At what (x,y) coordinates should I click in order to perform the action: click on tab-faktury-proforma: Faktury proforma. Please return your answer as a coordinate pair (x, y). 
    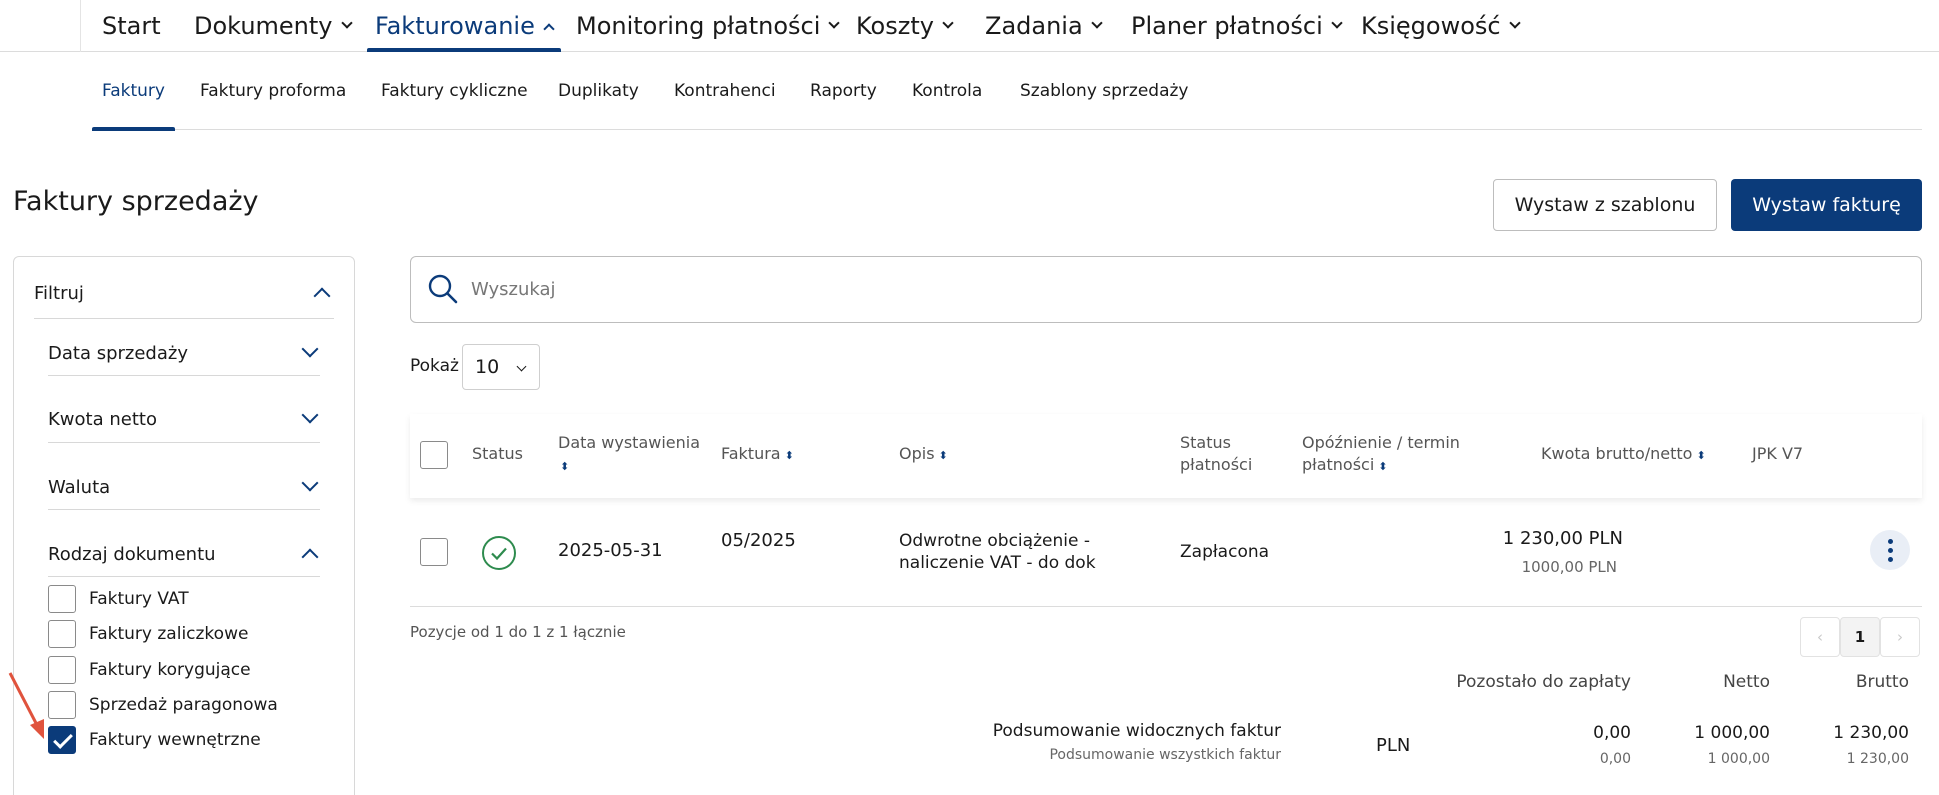
    Looking at the image, I should click on (273, 91).